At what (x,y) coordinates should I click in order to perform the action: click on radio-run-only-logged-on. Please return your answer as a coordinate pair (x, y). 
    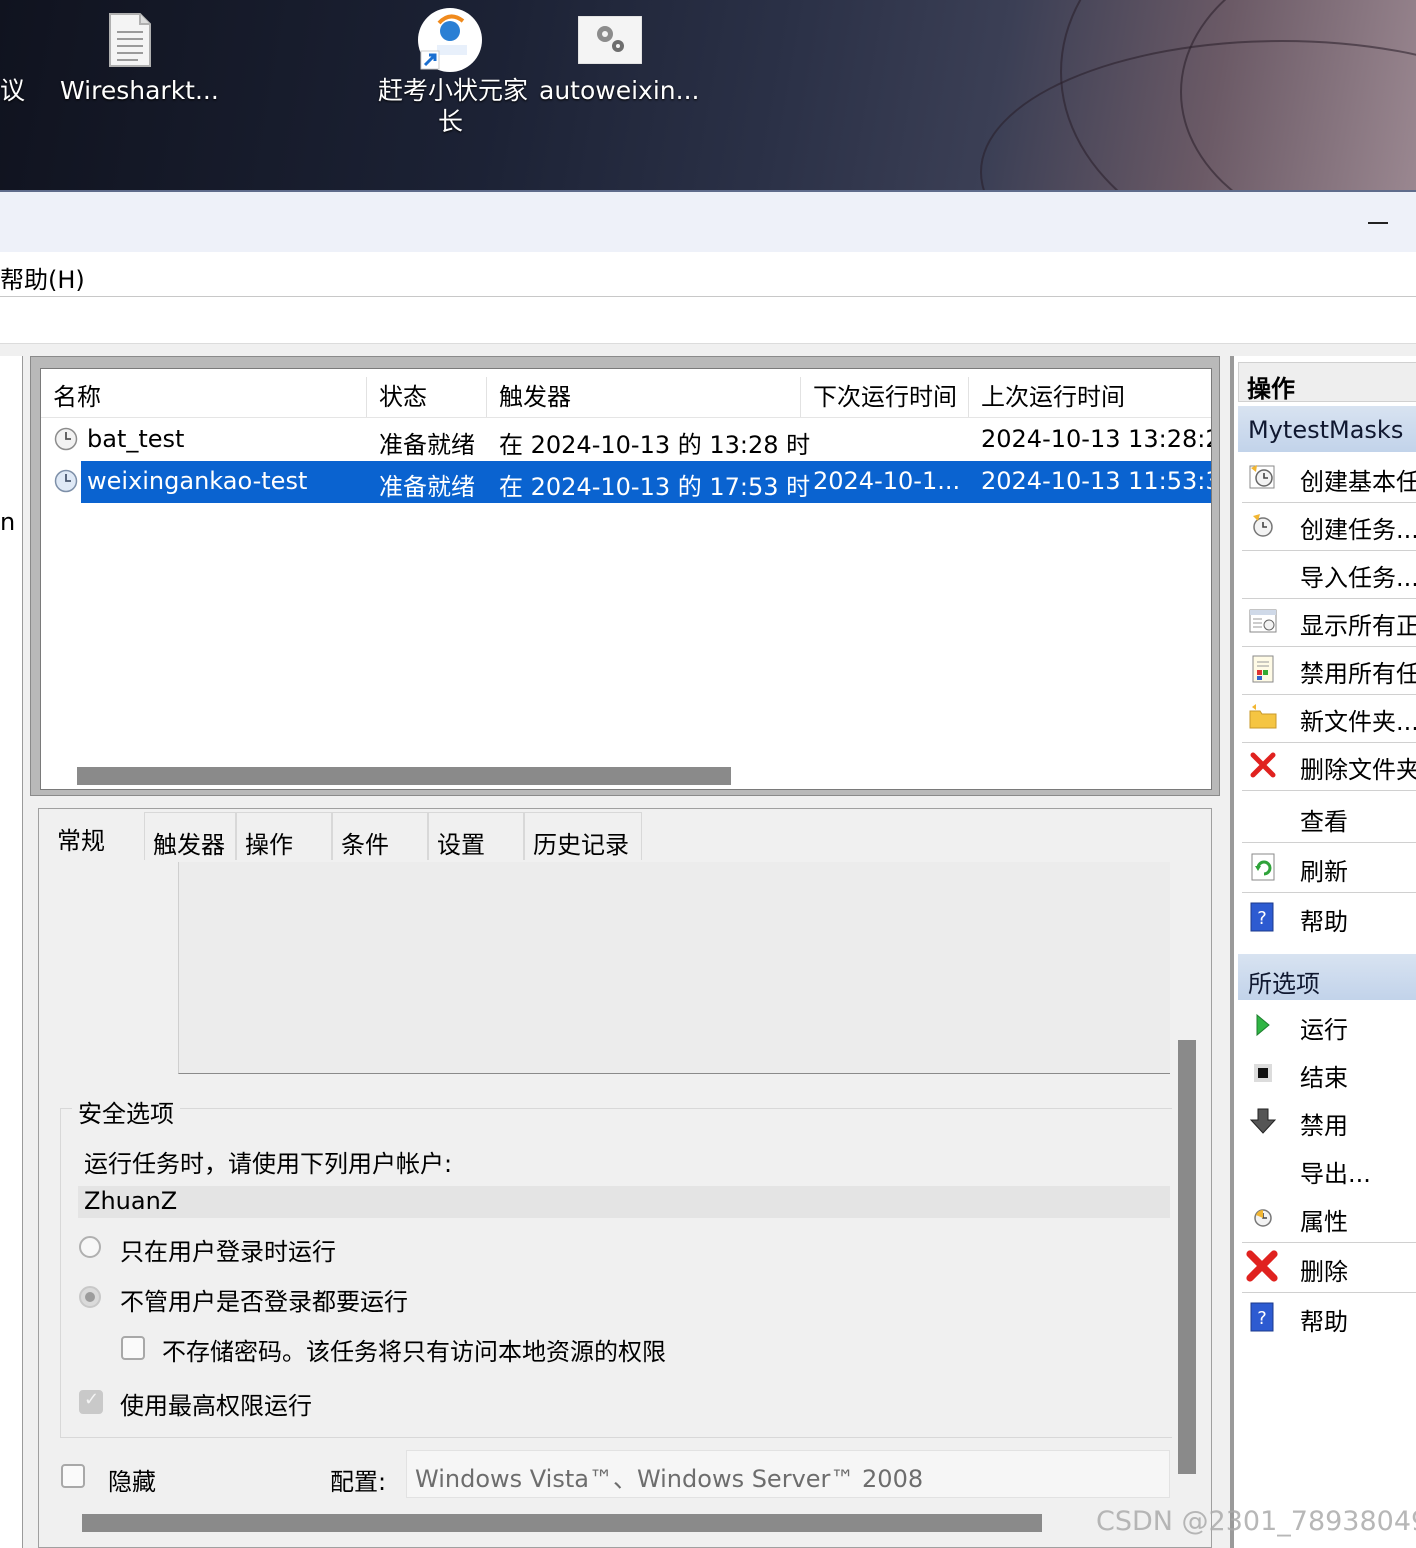
    Looking at the image, I should click on (90, 1247).